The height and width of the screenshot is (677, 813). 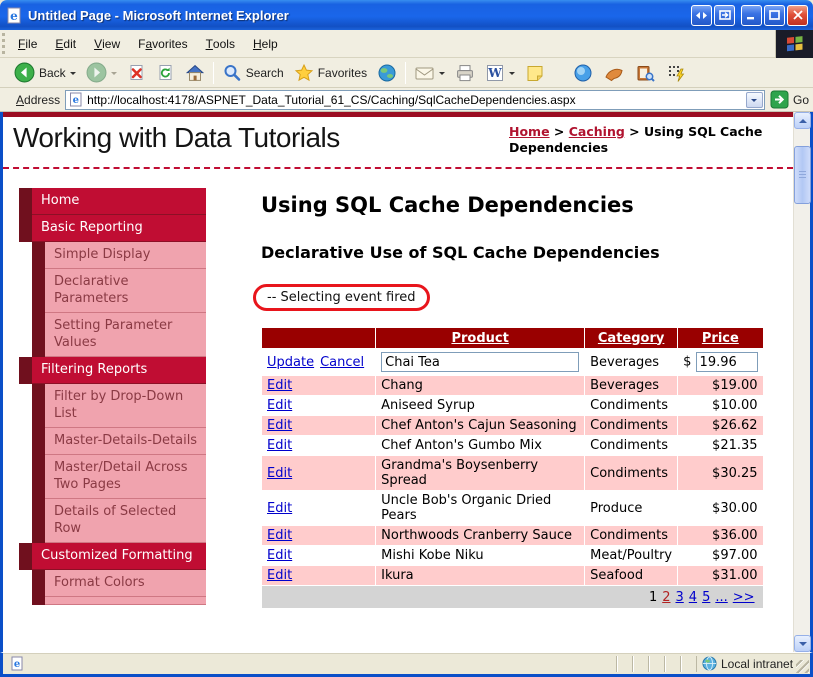 I want to click on pager-link: >>, so click(x=744, y=597).